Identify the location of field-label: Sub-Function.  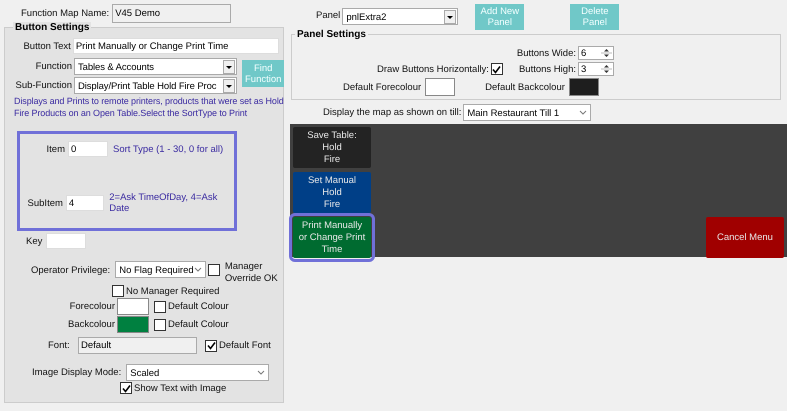
(43, 85).